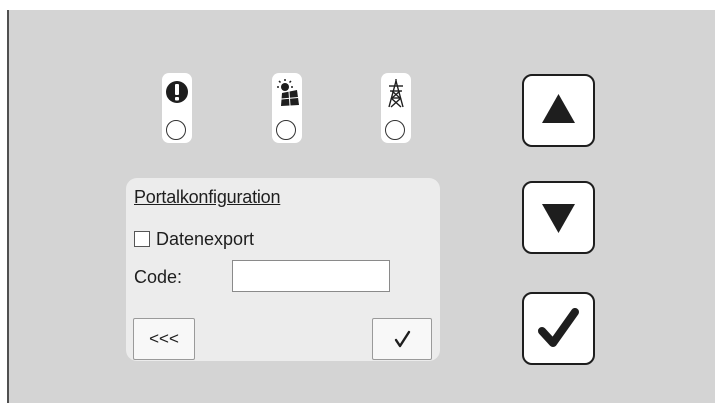  I want to click on confirm-button, so click(402, 339).